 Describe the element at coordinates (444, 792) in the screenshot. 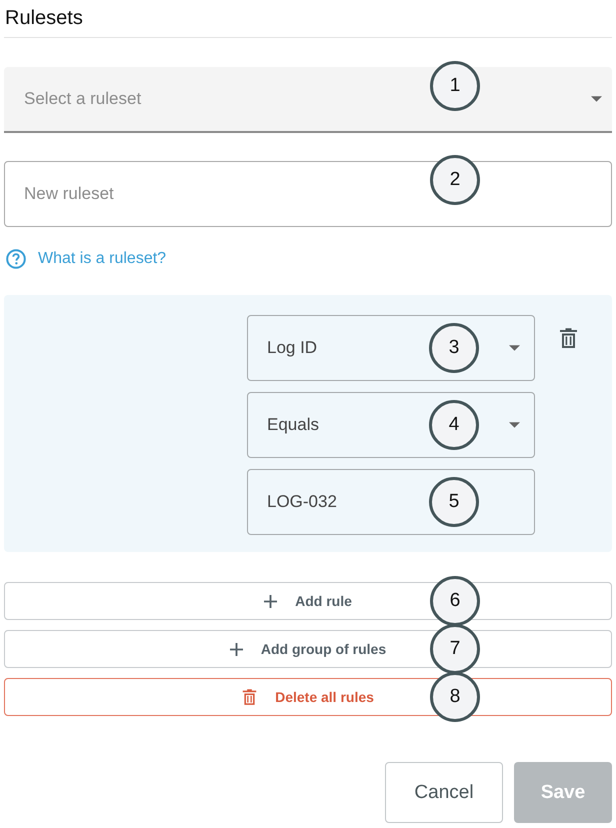

I see `cancel-button: Cancel` at that location.